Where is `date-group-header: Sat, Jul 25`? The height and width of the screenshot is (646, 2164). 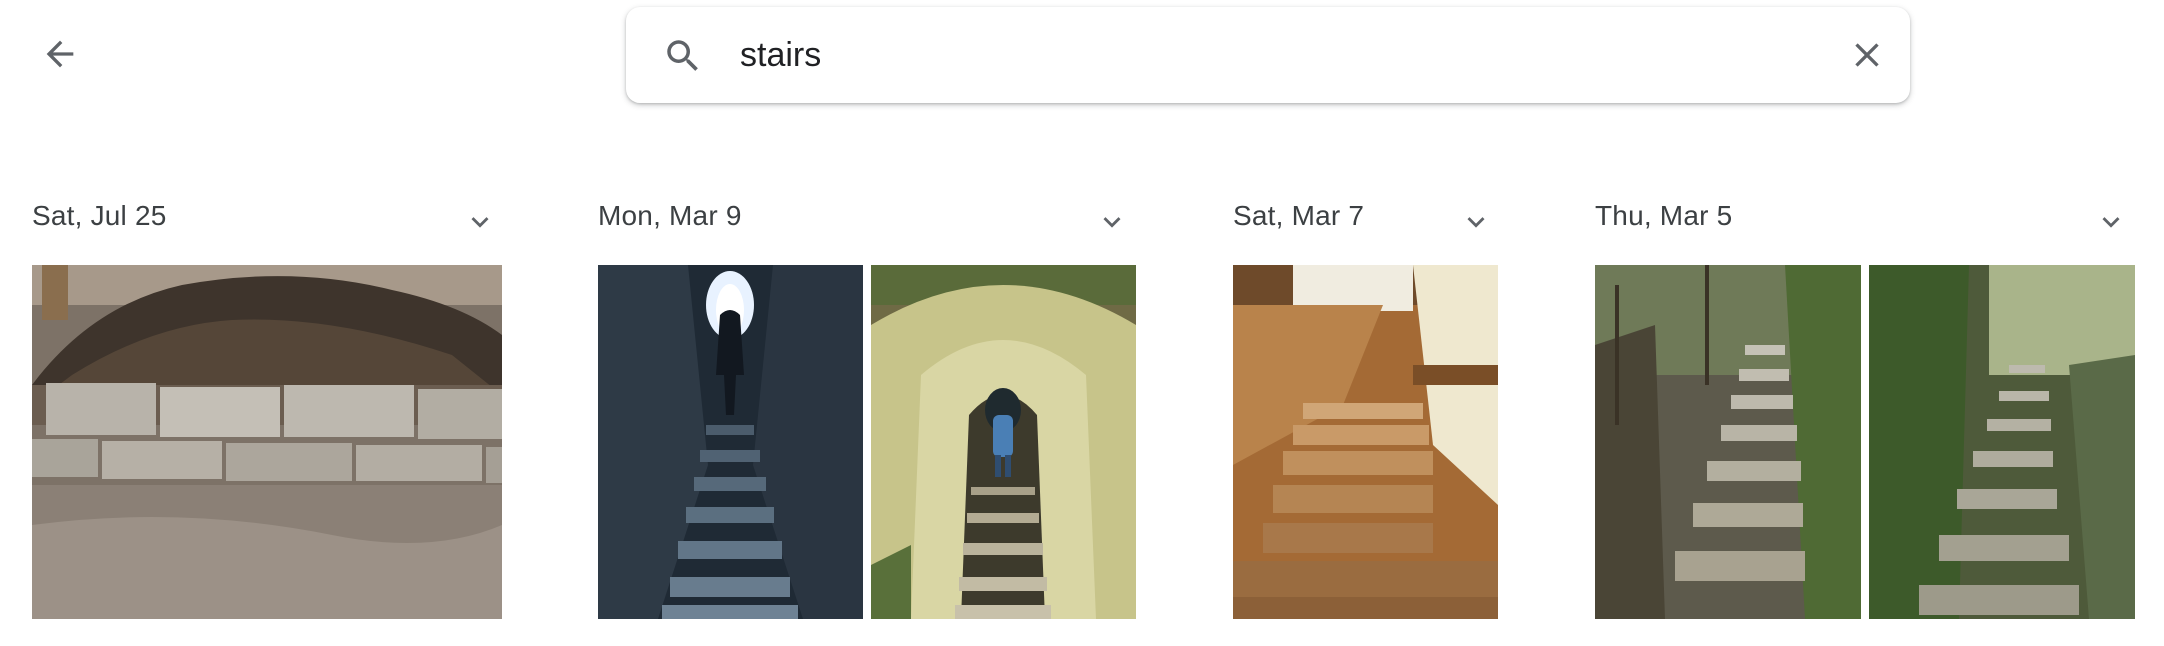 date-group-header: Sat, Jul 25 is located at coordinates (267, 218).